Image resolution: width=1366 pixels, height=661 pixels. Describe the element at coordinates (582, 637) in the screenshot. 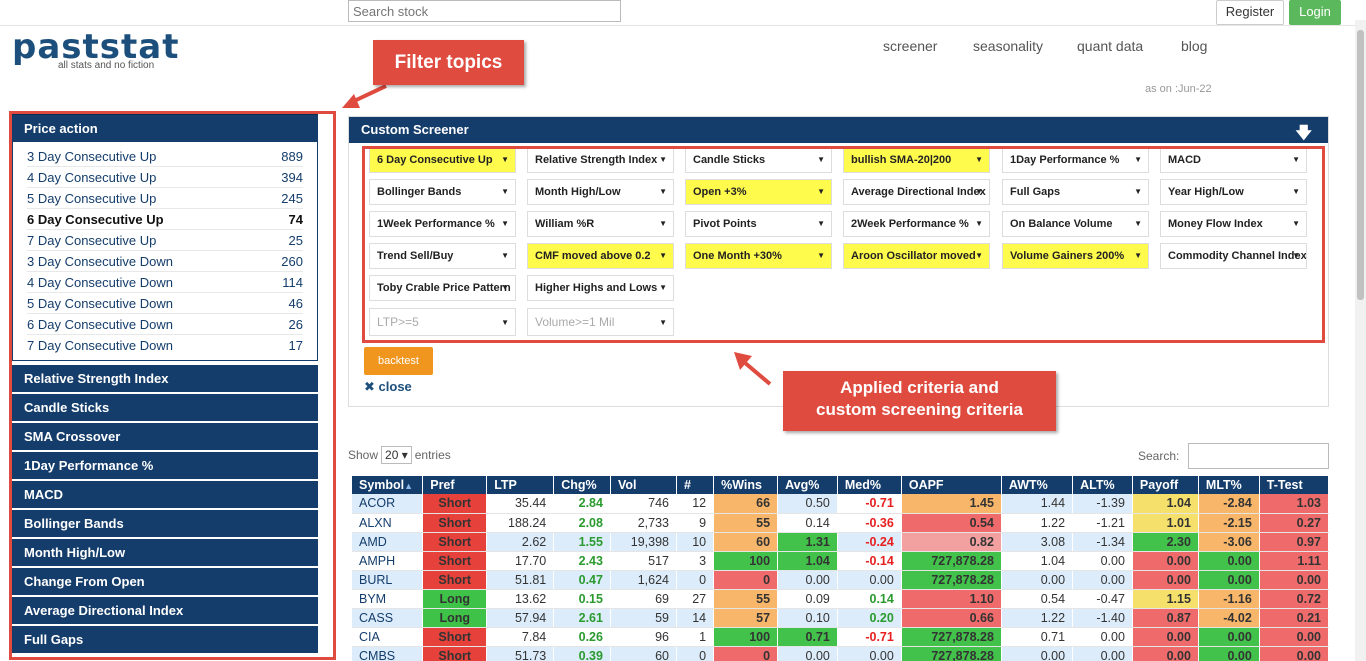

I see `cell-chg: 0.26` at that location.